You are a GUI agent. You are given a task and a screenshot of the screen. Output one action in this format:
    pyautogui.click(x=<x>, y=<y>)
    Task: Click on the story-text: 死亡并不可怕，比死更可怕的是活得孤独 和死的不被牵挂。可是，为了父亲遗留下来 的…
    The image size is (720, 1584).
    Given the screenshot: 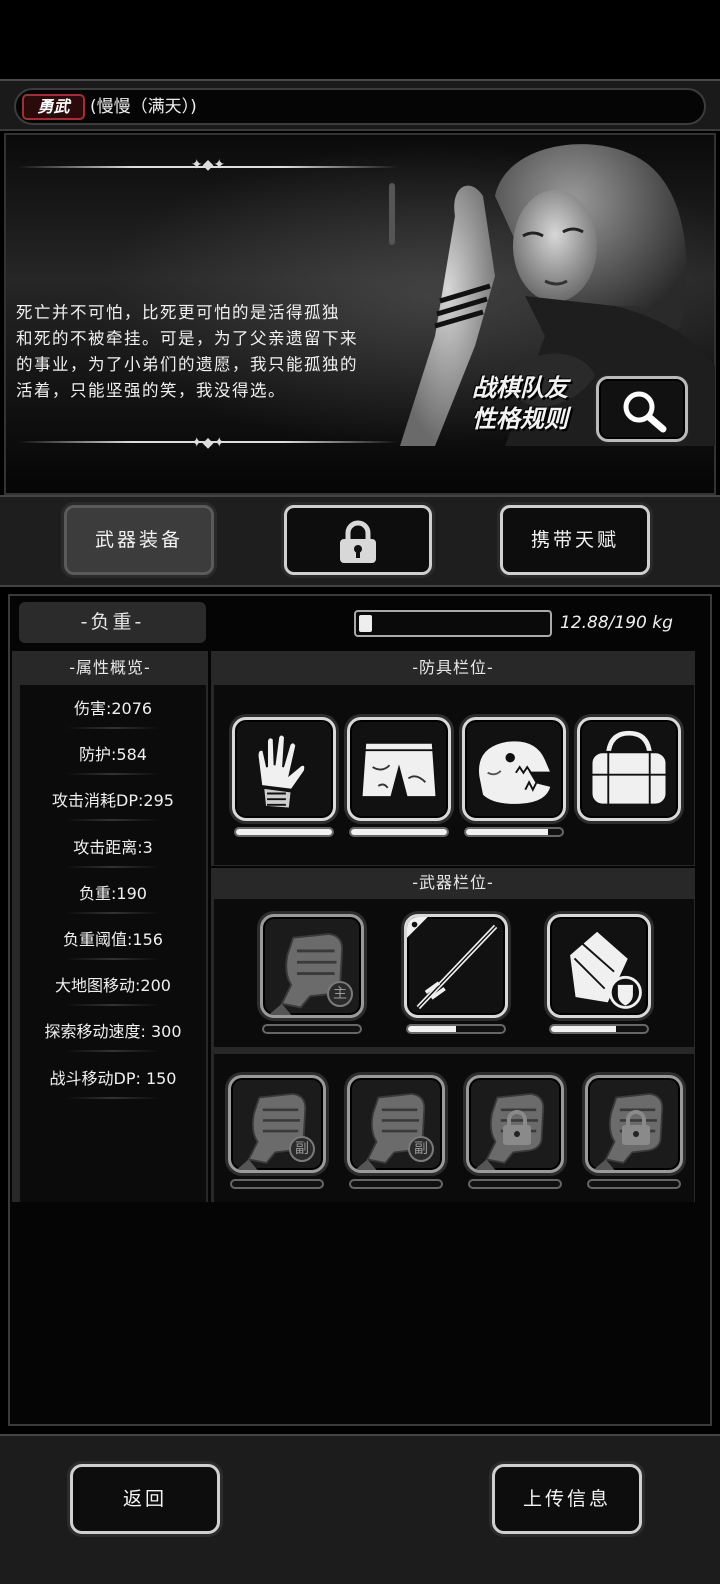 What is the action you would take?
    pyautogui.click(x=212, y=352)
    